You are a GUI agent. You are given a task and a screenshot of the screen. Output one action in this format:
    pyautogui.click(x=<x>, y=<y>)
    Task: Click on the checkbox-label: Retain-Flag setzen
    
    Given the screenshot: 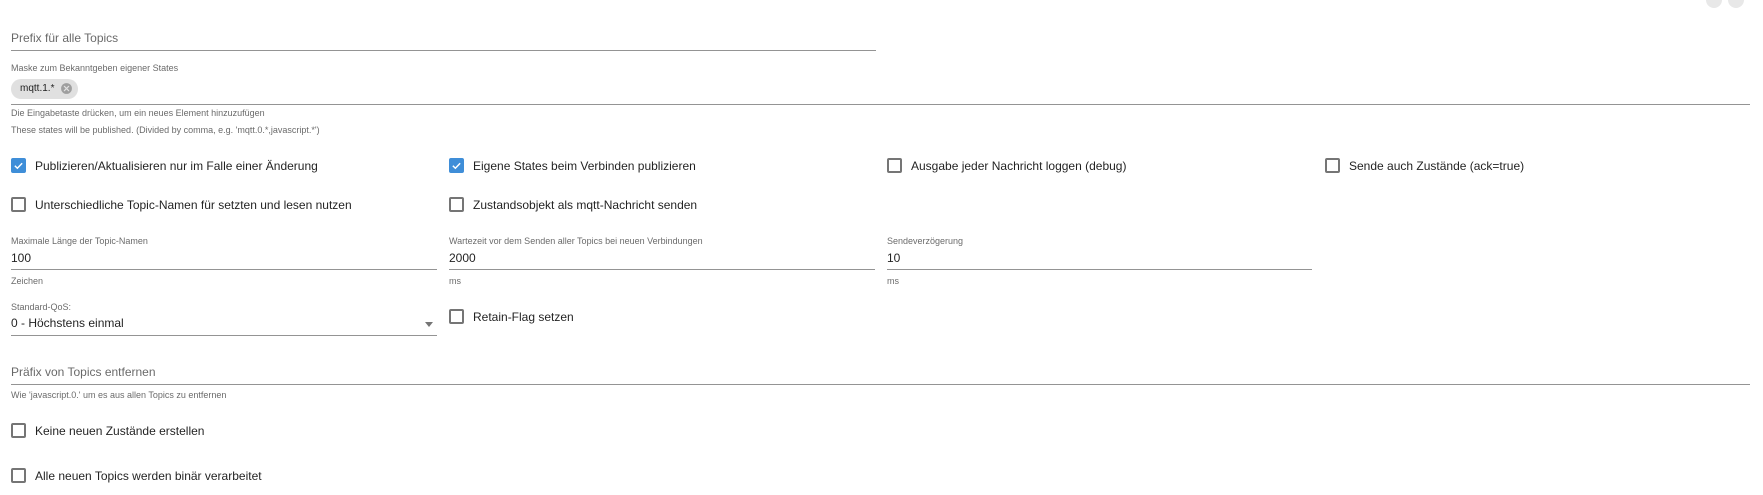 What is the action you would take?
    pyautogui.click(x=523, y=316)
    